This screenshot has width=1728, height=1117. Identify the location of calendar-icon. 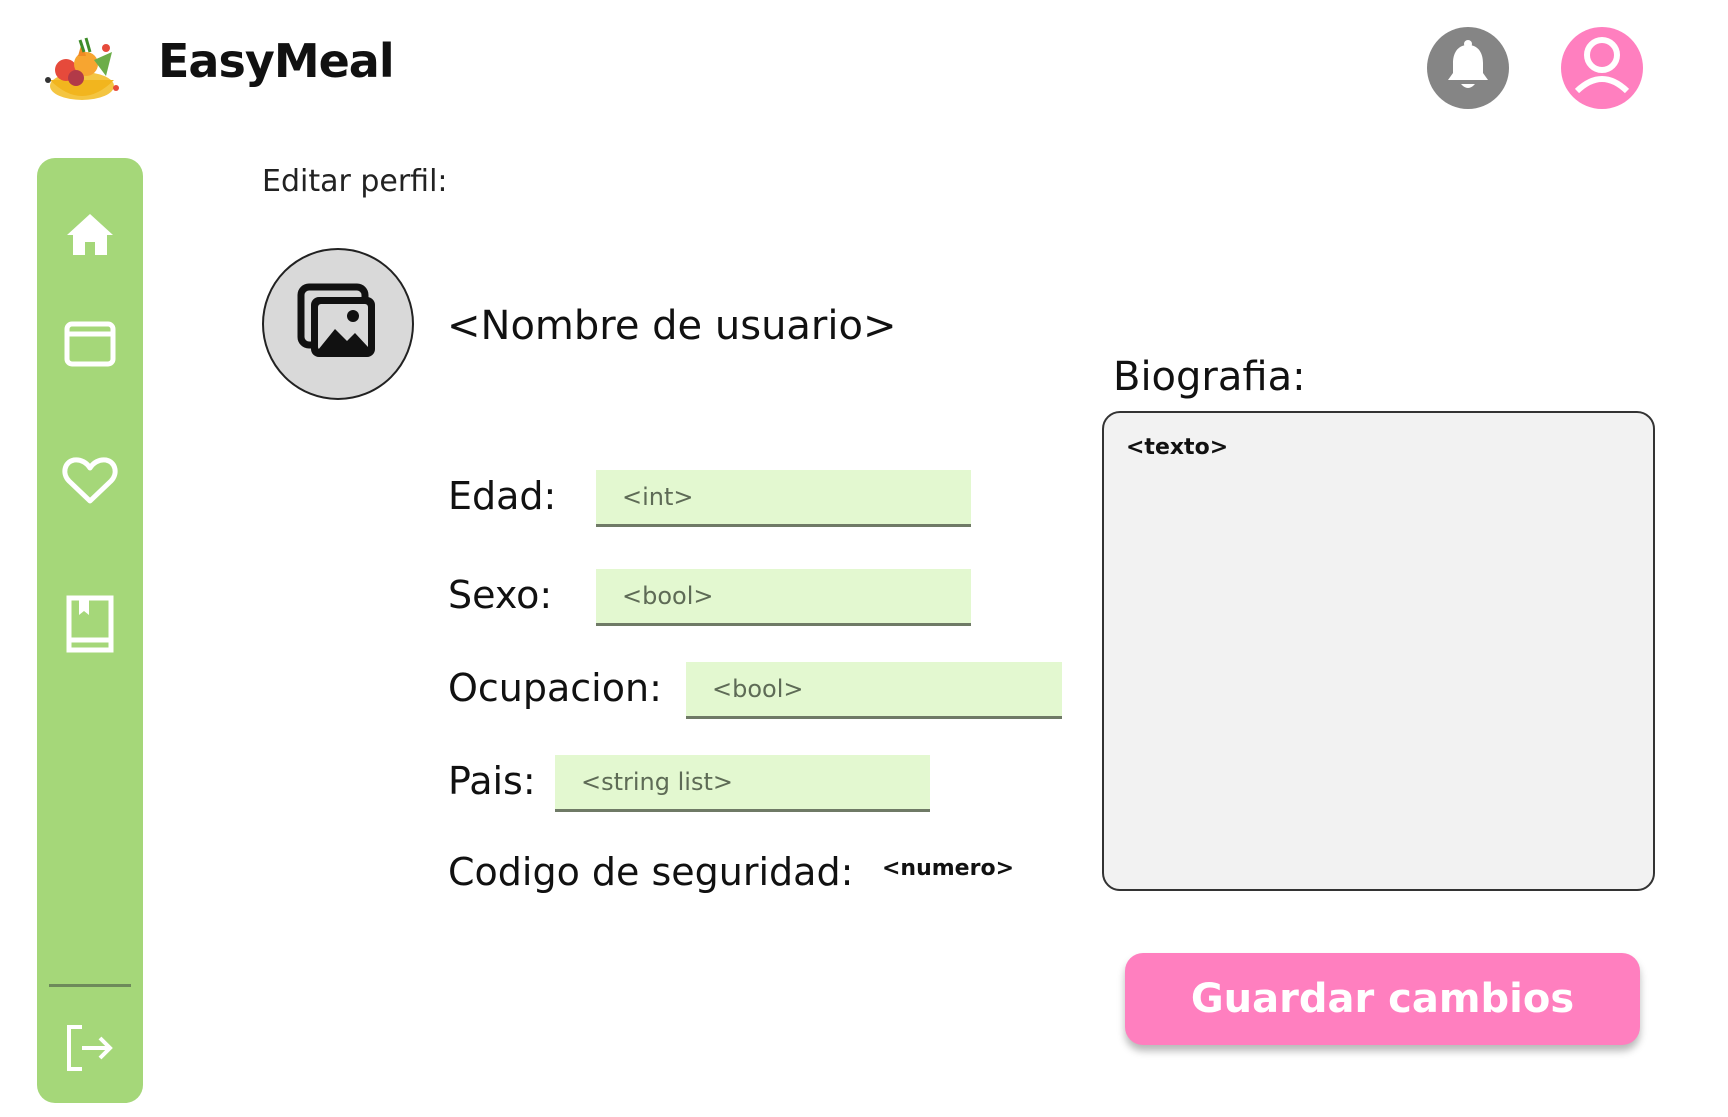
(90, 346).